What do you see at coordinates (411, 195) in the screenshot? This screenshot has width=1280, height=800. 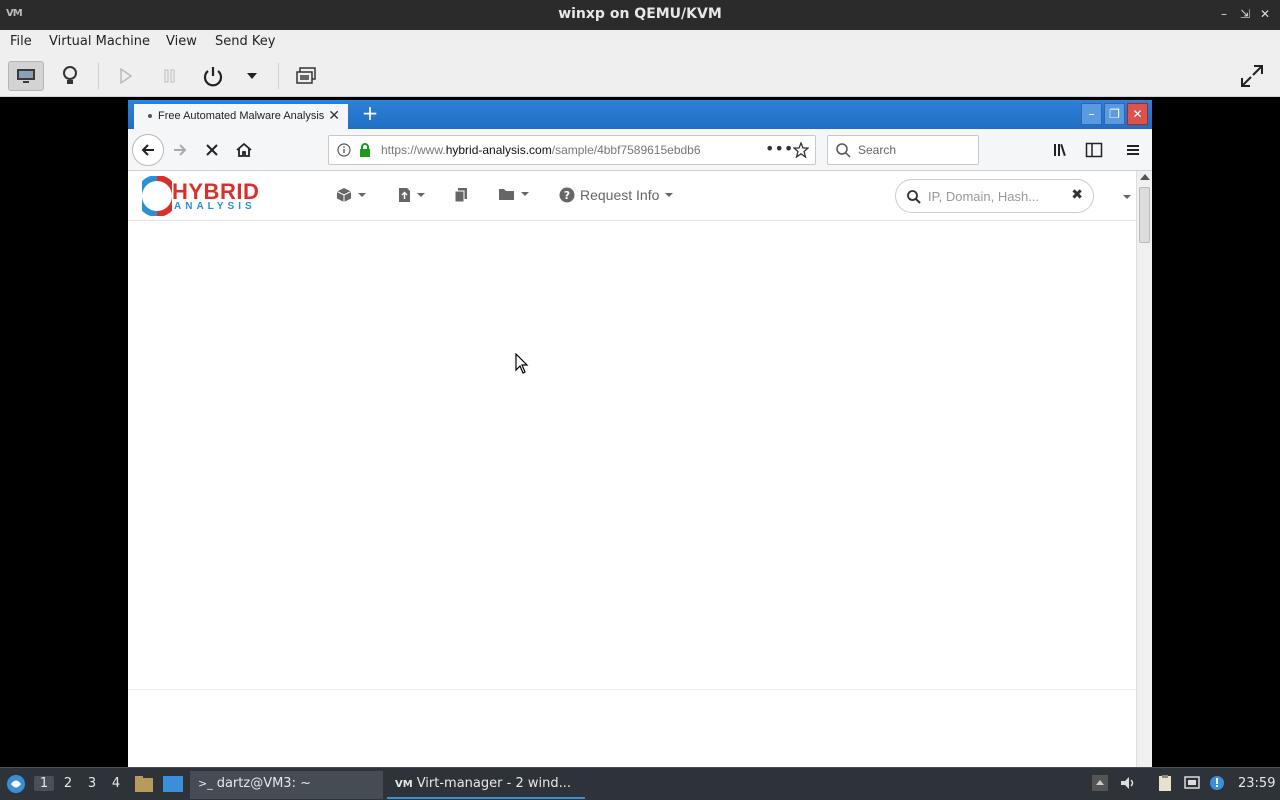 I see `nav-file-dropdown` at bounding box center [411, 195].